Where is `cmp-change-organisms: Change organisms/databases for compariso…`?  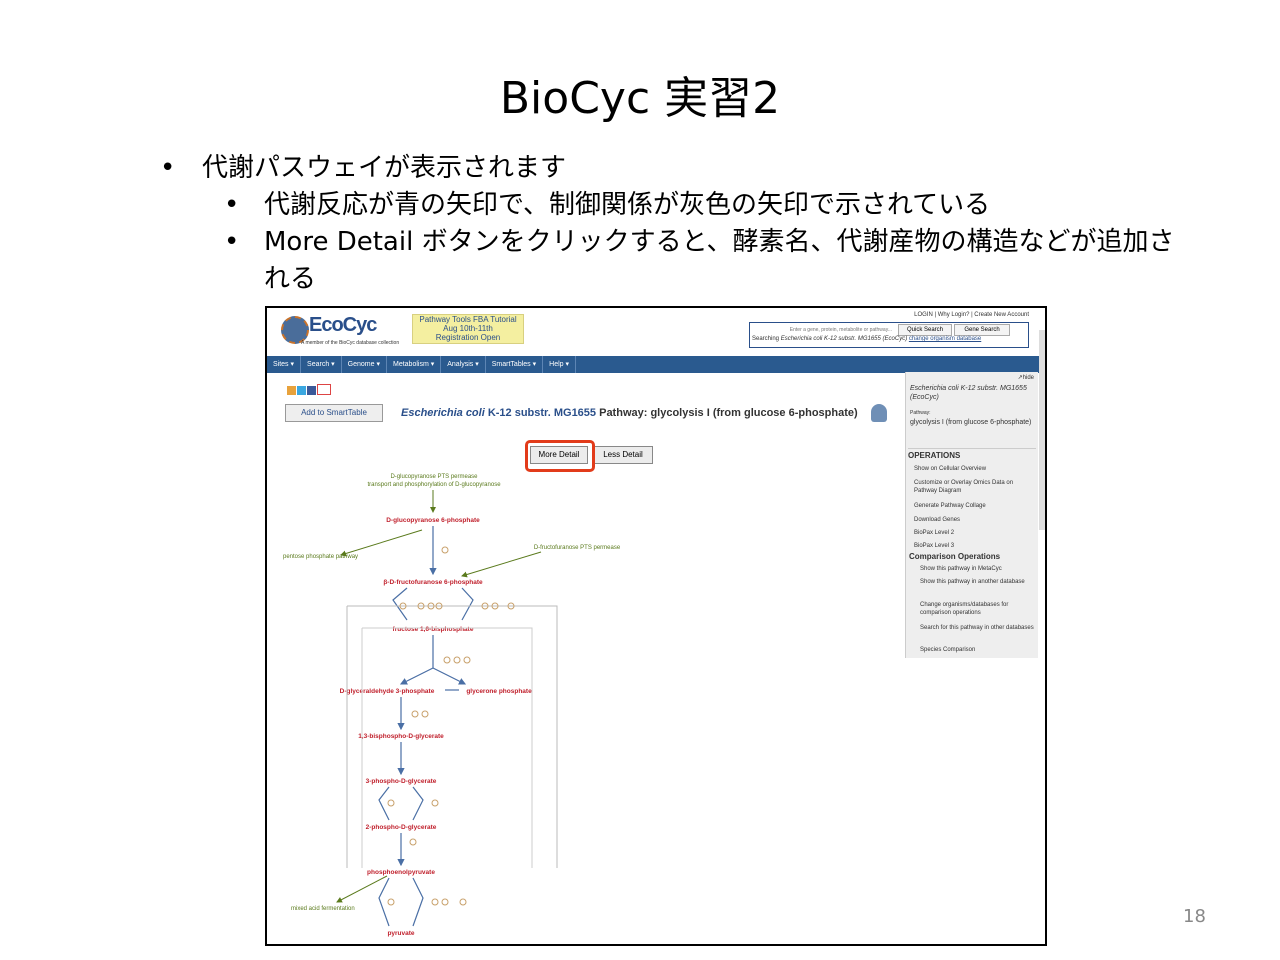
cmp-change-organisms: Change organisms/databases for compariso… is located at coordinates (977, 609).